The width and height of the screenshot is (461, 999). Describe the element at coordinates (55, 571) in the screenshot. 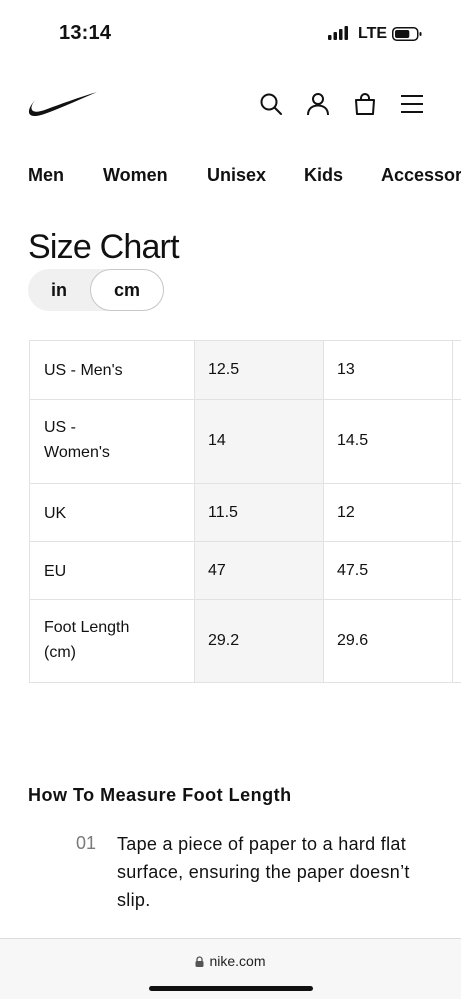

I see `row-label: EU` at that location.